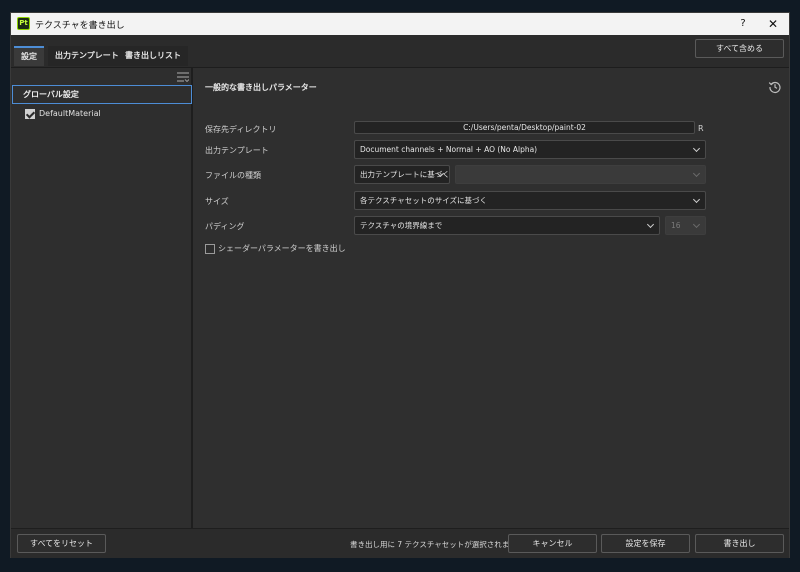 Image resolution: width=800 pixels, height=572 pixels. I want to click on tab-settings: 設定, so click(29, 56).